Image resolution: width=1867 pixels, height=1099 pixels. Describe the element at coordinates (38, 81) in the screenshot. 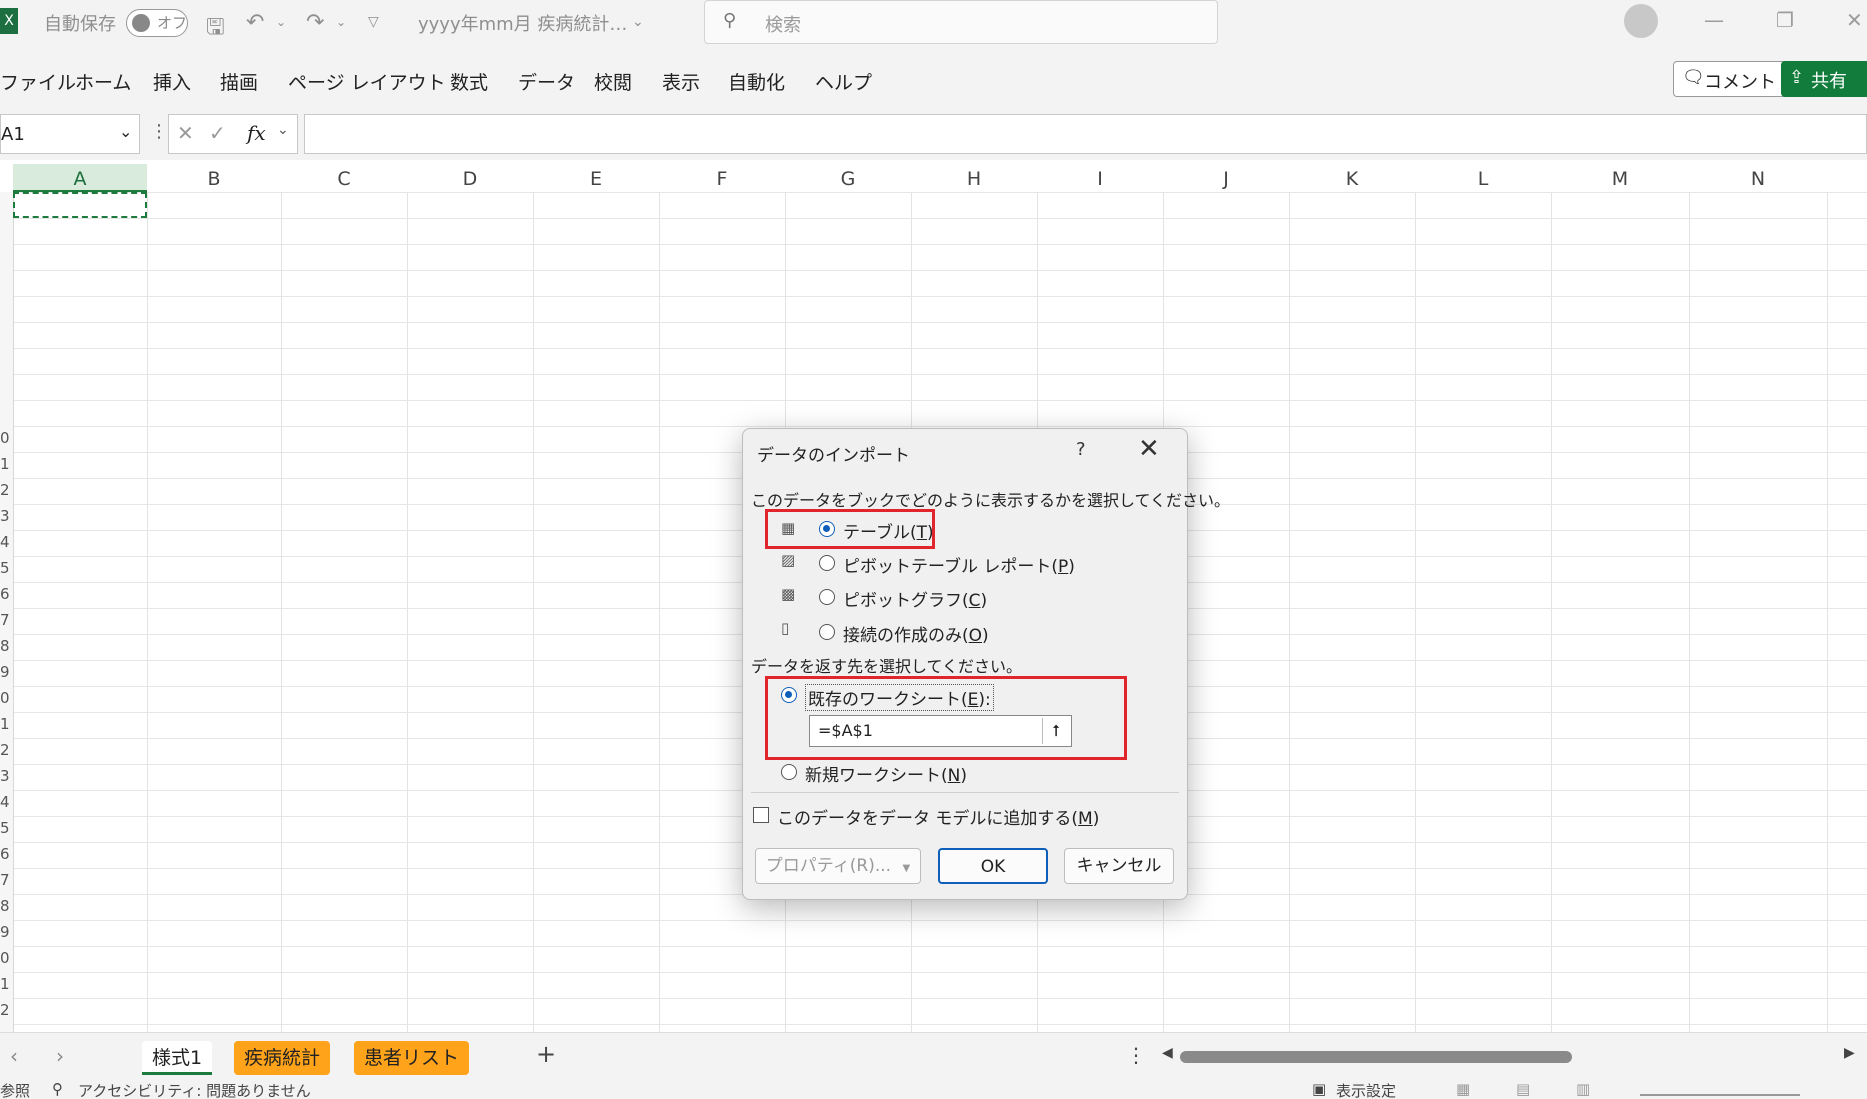

I see `tab-file: ファイル` at that location.